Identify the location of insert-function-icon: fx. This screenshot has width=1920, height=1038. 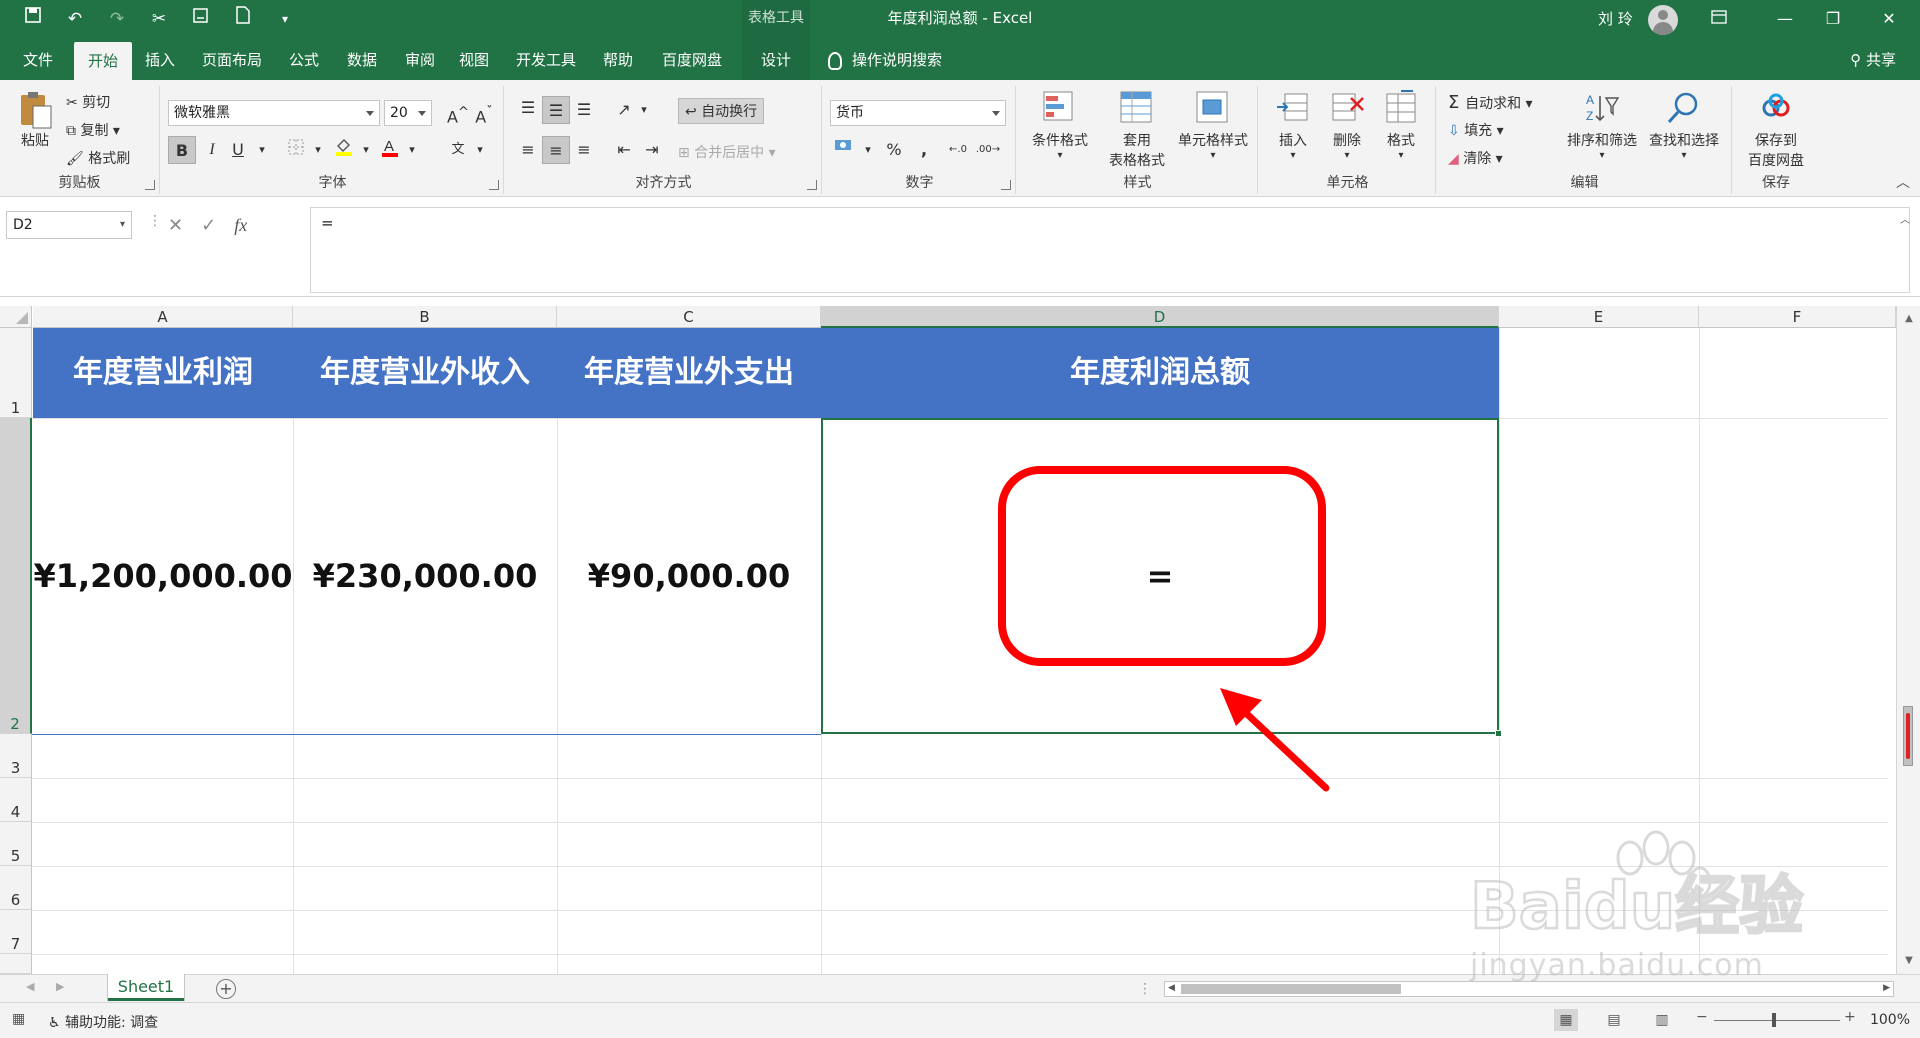
(240, 225).